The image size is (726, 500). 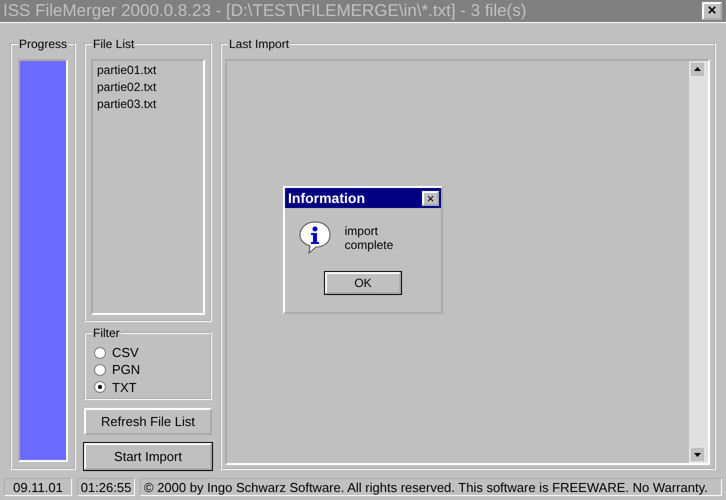 What do you see at coordinates (43, 44) in the screenshot?
I see `group-label: Progress` at bounding box center [43, 44].